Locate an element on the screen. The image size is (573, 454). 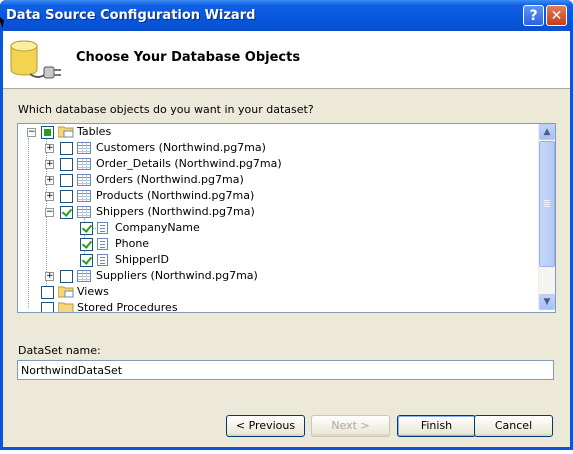
dataset-name-input is located at coordinates (285, 370).